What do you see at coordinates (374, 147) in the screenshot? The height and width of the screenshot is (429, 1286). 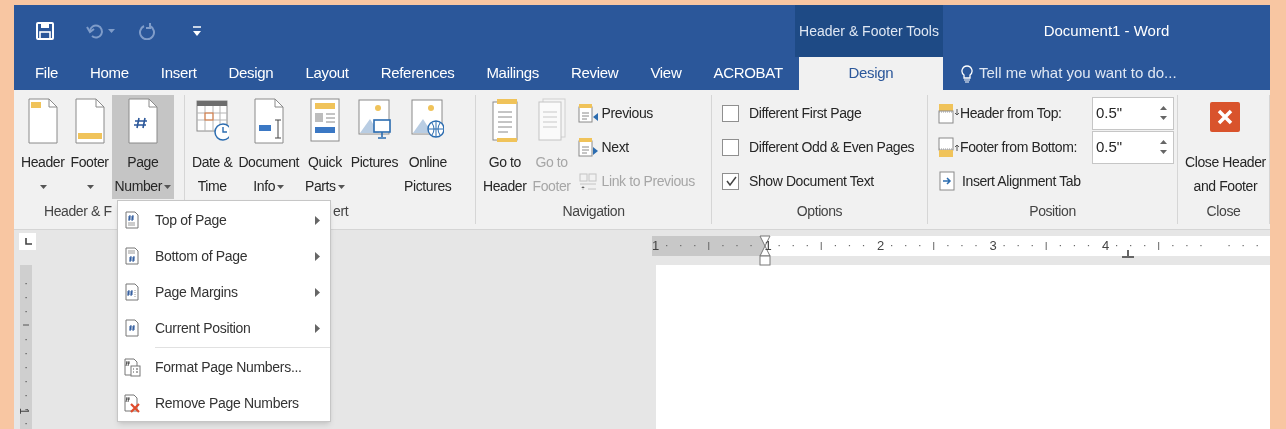 I see `ribbon-button: Pictures` at bounding box center [374, 147].